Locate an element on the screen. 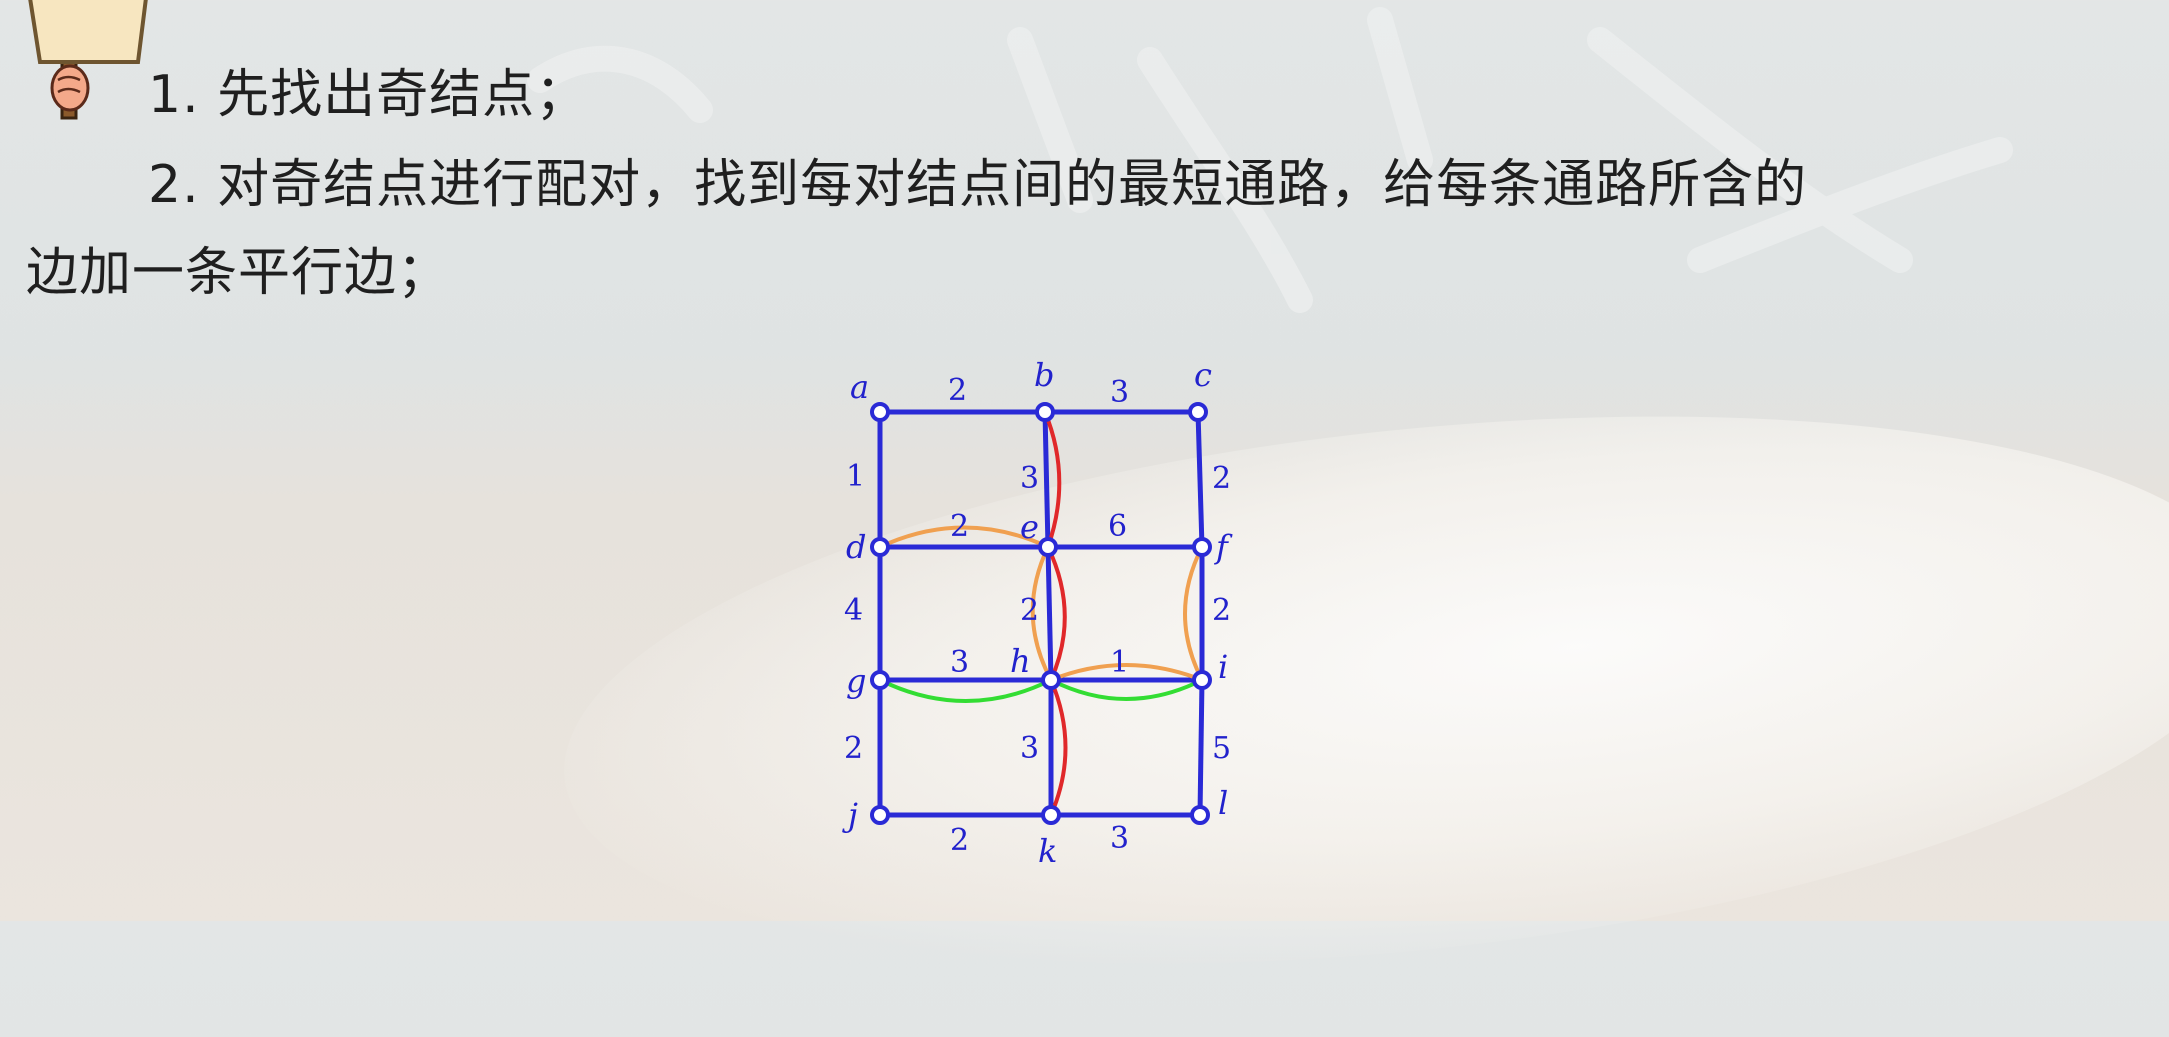 This screenshot has width=2169, height=1037. vertex-label-f: f is located at coordinates (1223, 547).